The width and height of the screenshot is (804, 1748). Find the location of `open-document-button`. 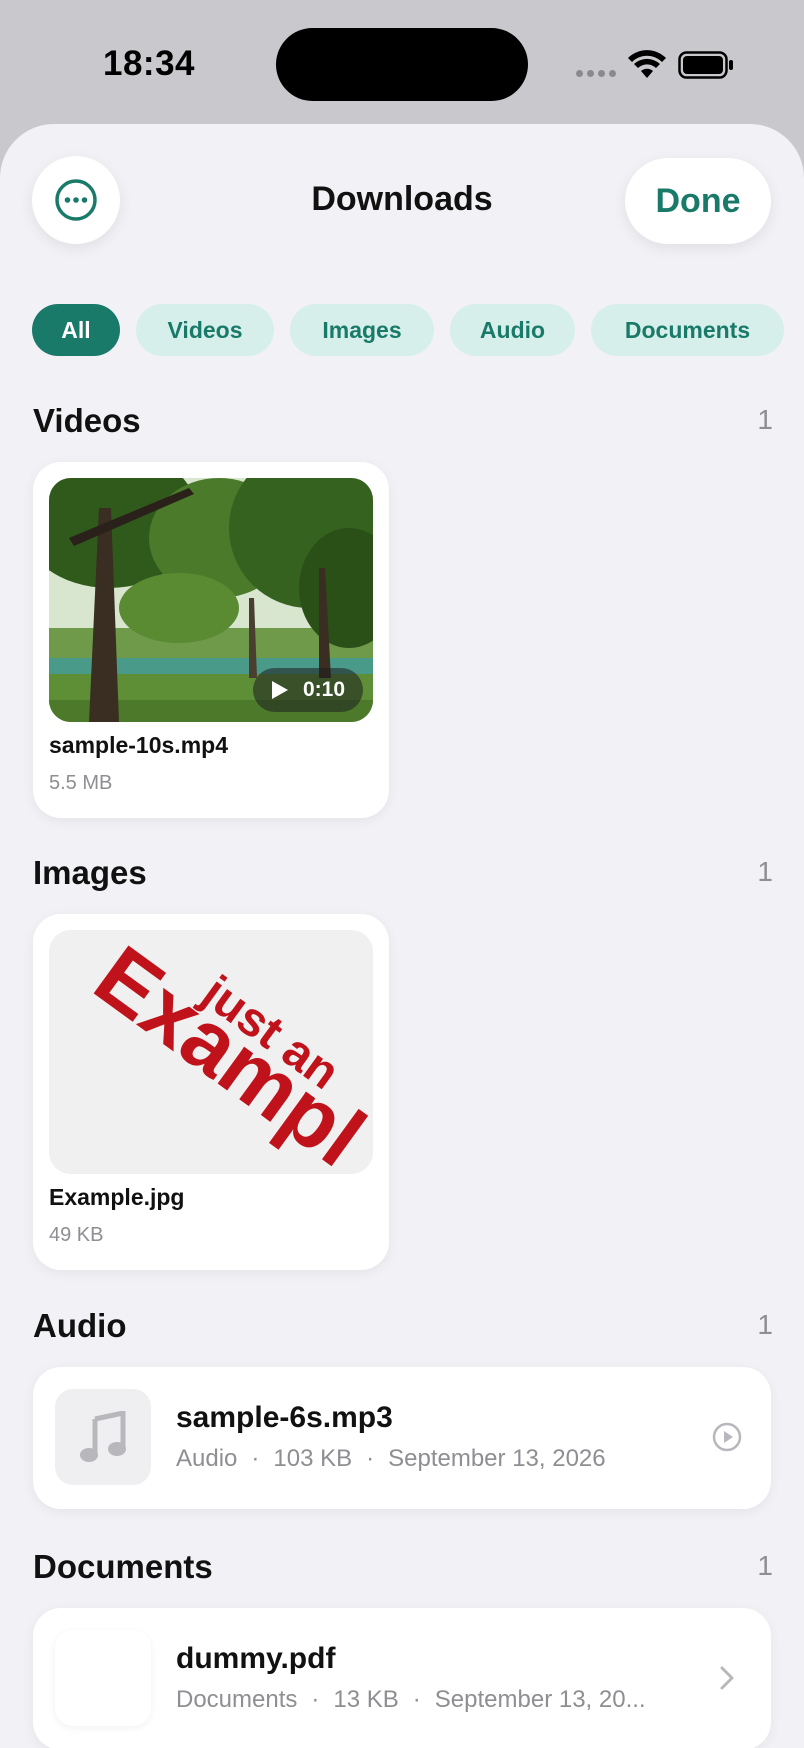

open-document-button is located at coordinates (727, 1678).